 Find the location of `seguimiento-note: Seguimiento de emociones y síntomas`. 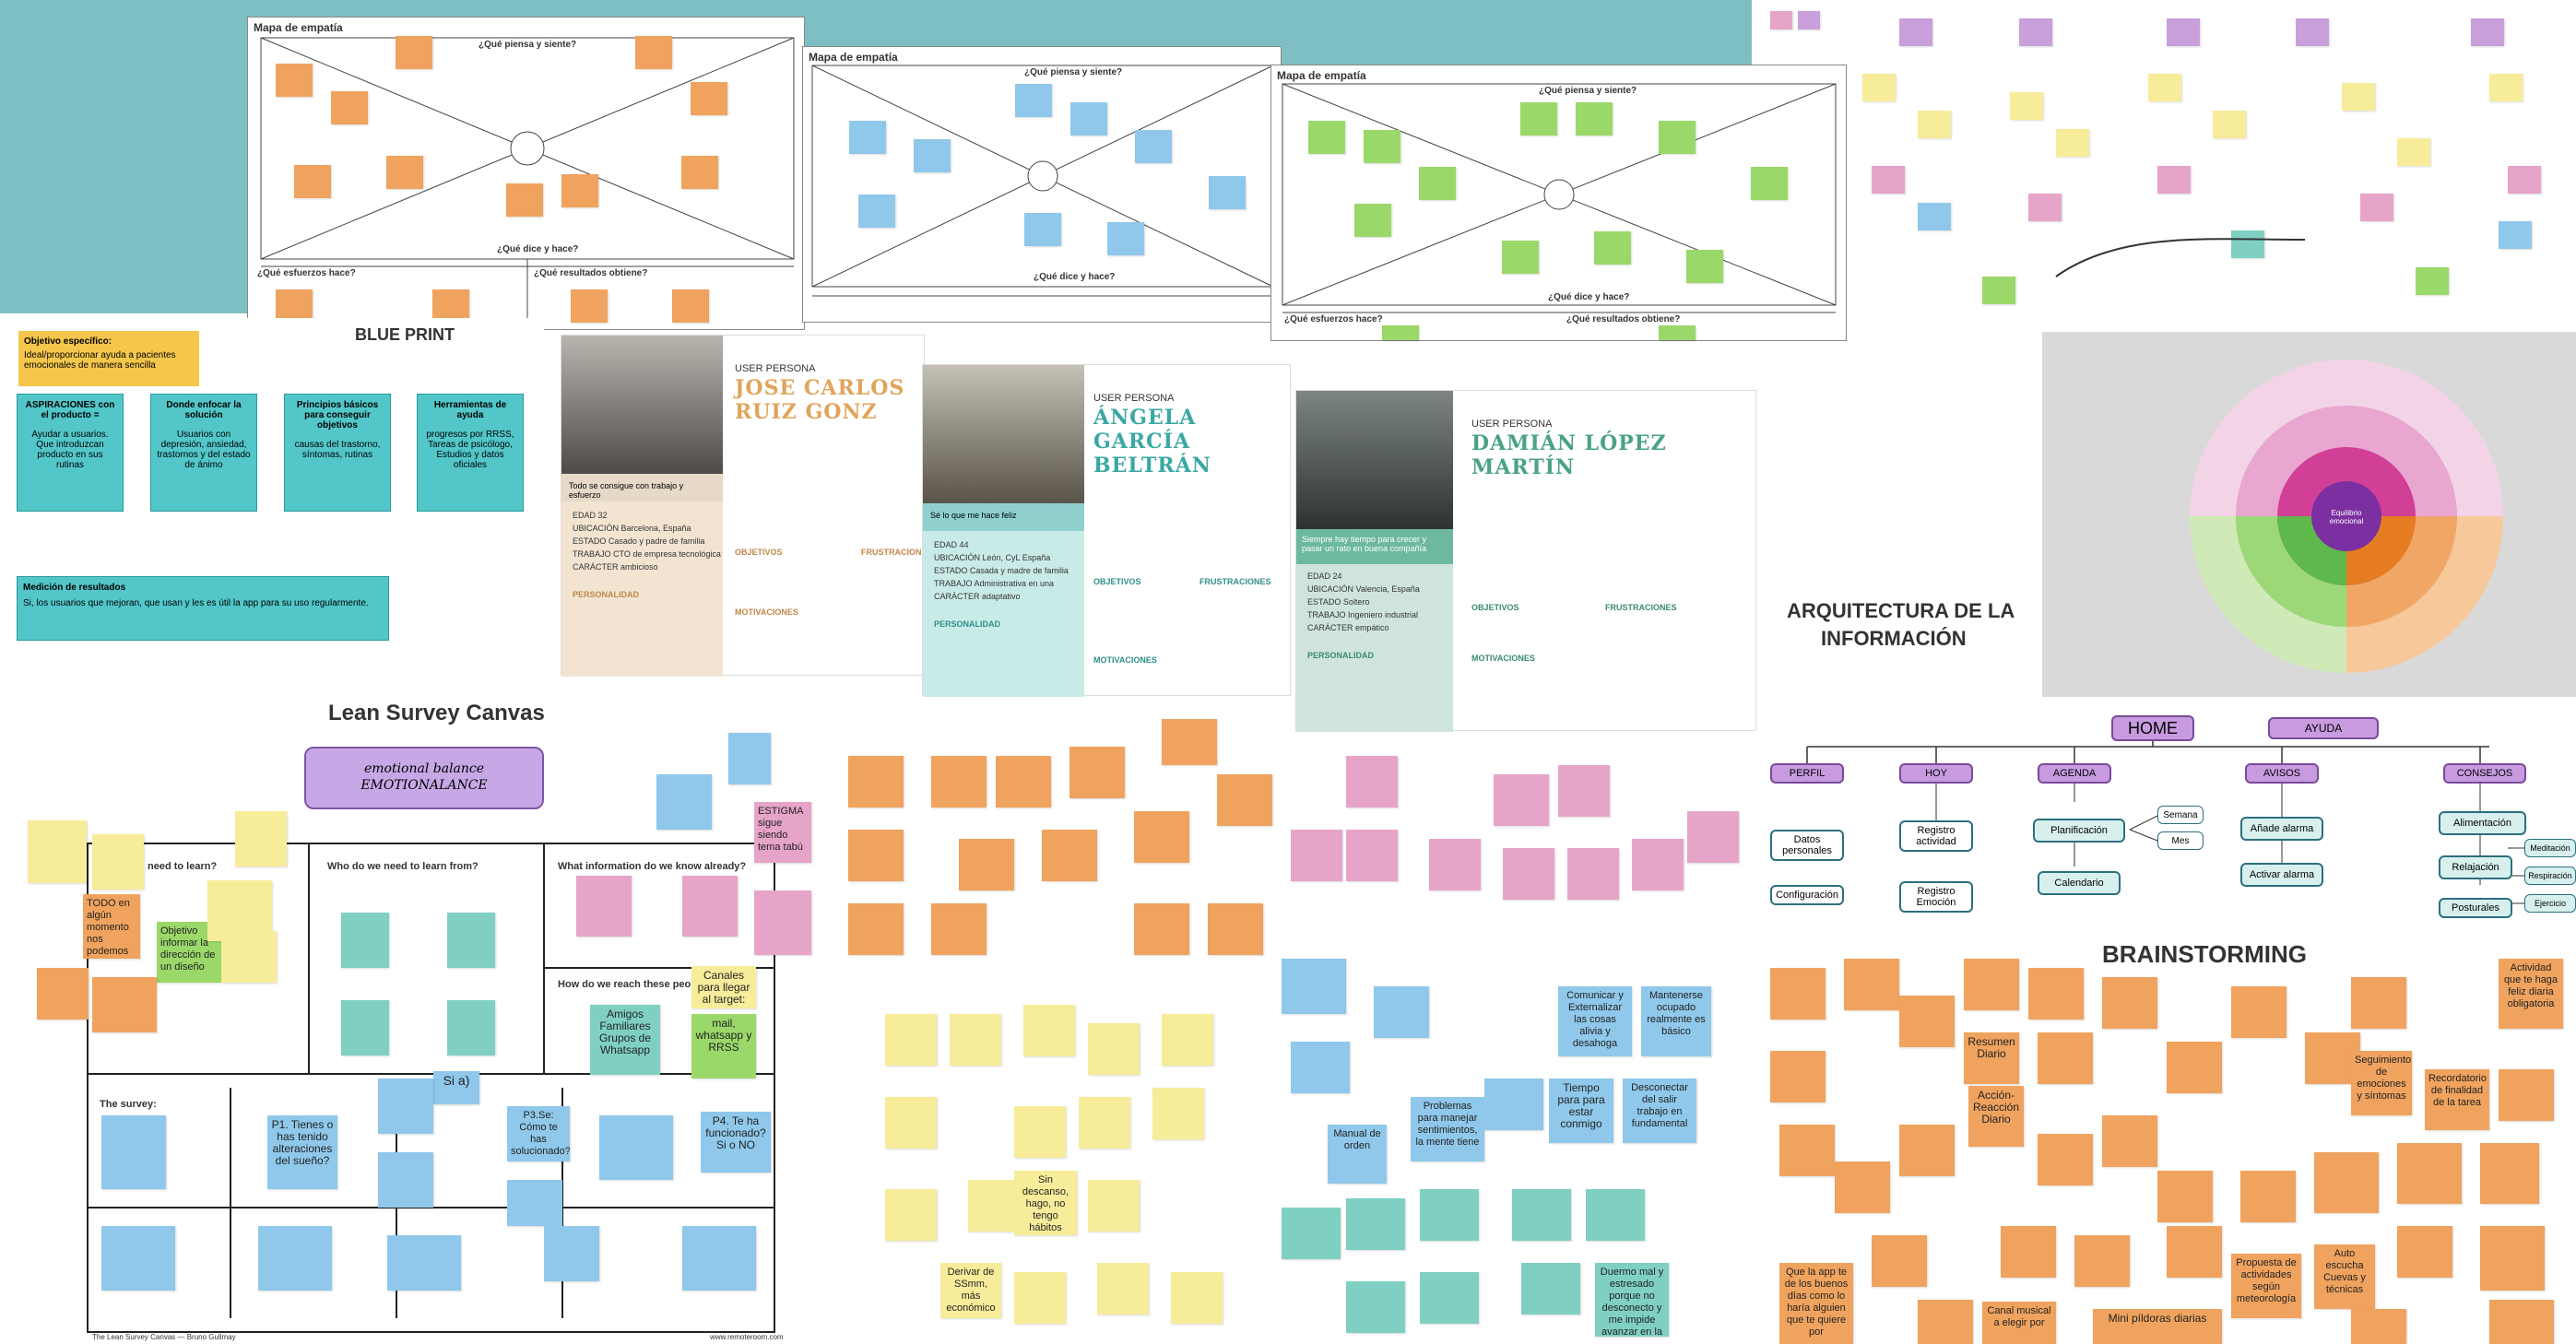

seguimiento-note: Seguimiento de emociones y síntomas is located at coordinates (2381, 1083).